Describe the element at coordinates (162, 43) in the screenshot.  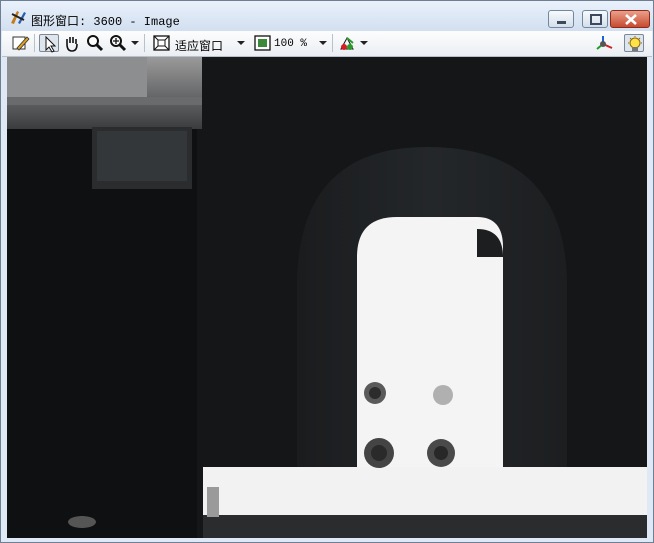
I see `fit-window-icon` at that location.